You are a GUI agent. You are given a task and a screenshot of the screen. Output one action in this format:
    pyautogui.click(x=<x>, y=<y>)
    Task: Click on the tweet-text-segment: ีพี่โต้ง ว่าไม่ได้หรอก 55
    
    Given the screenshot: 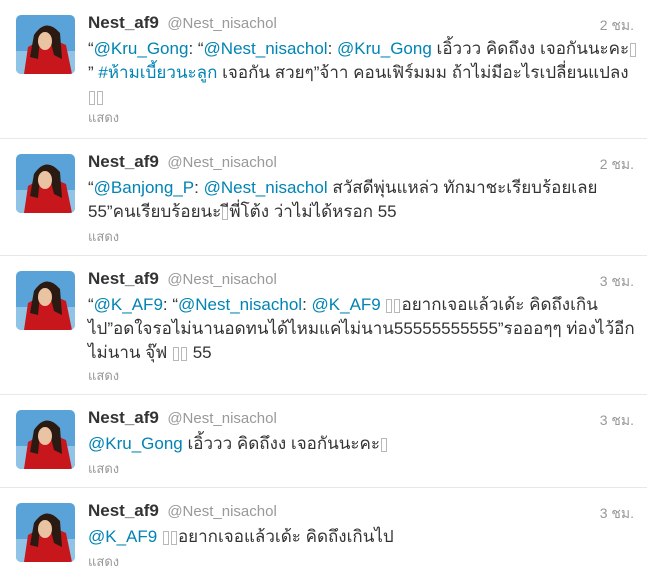 What is the action you would take?
    pyautogui.click(x=313, y=211)
    